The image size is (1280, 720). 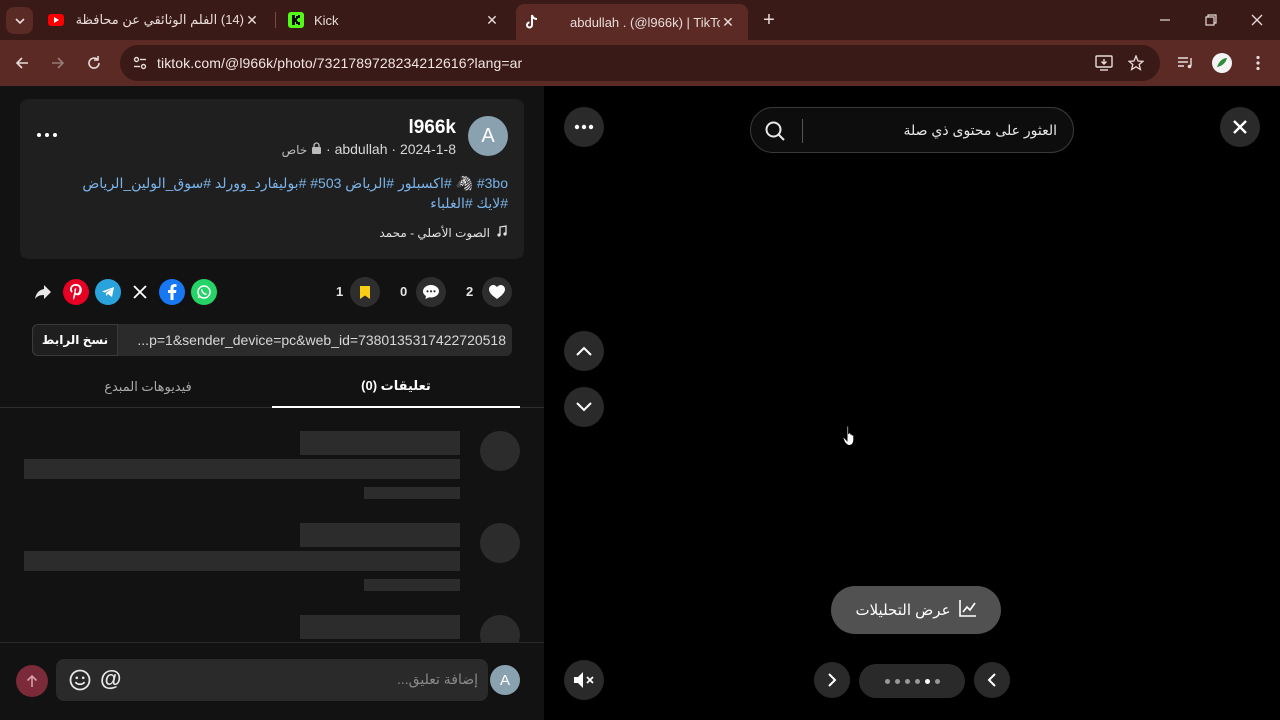 I want to click on save-button, so click(x=365, y=292).